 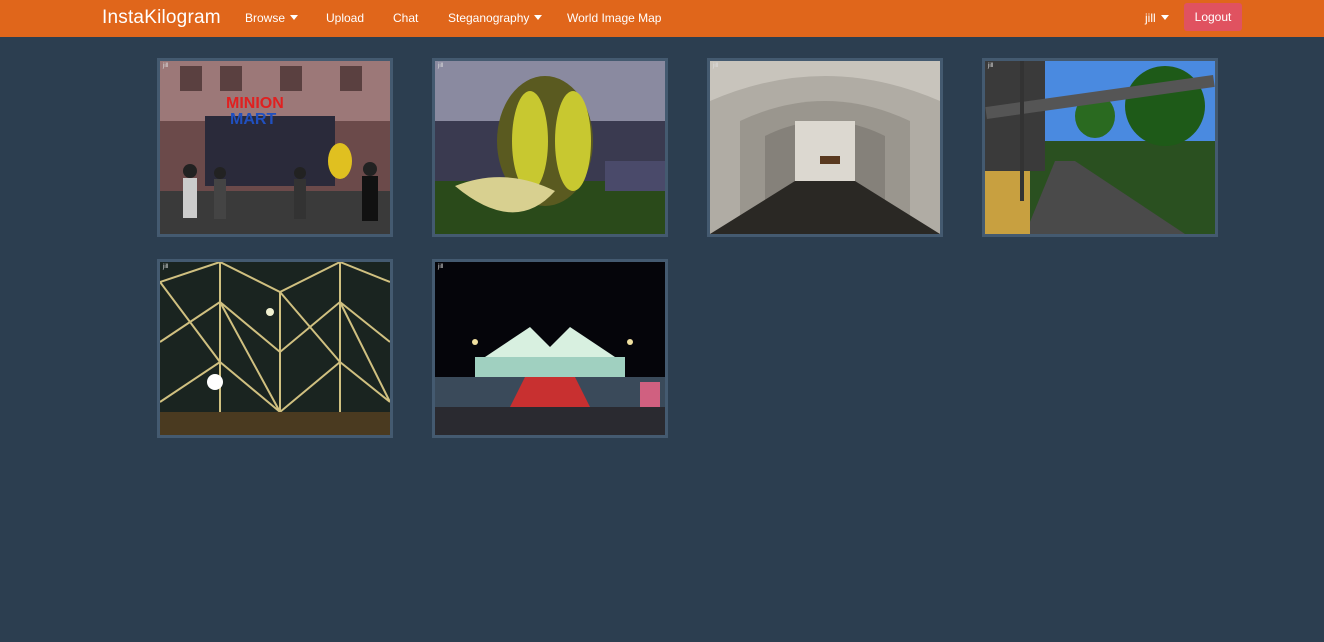 I want to click on durian-sculpture-photo, so click(x=550, y=147).